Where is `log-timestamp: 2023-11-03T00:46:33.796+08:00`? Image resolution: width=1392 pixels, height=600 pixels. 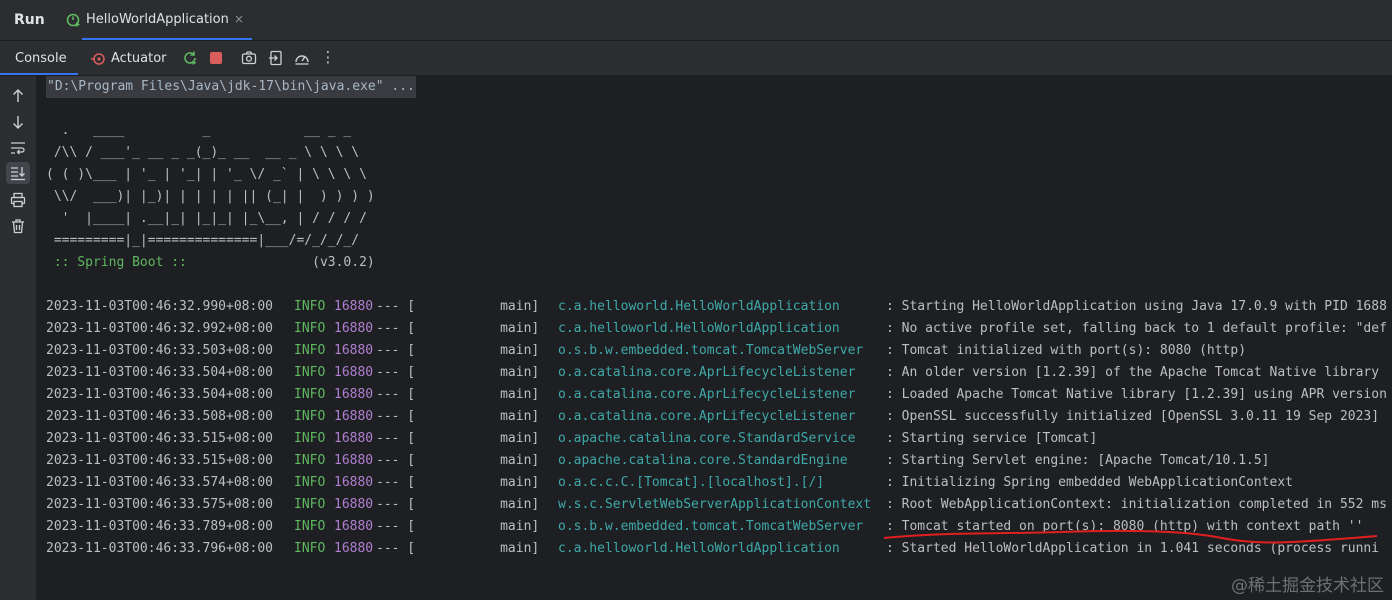 log-timestamp: 2023-11-03T00:46:33.796+08:00 is located at coordinates (159, 548).